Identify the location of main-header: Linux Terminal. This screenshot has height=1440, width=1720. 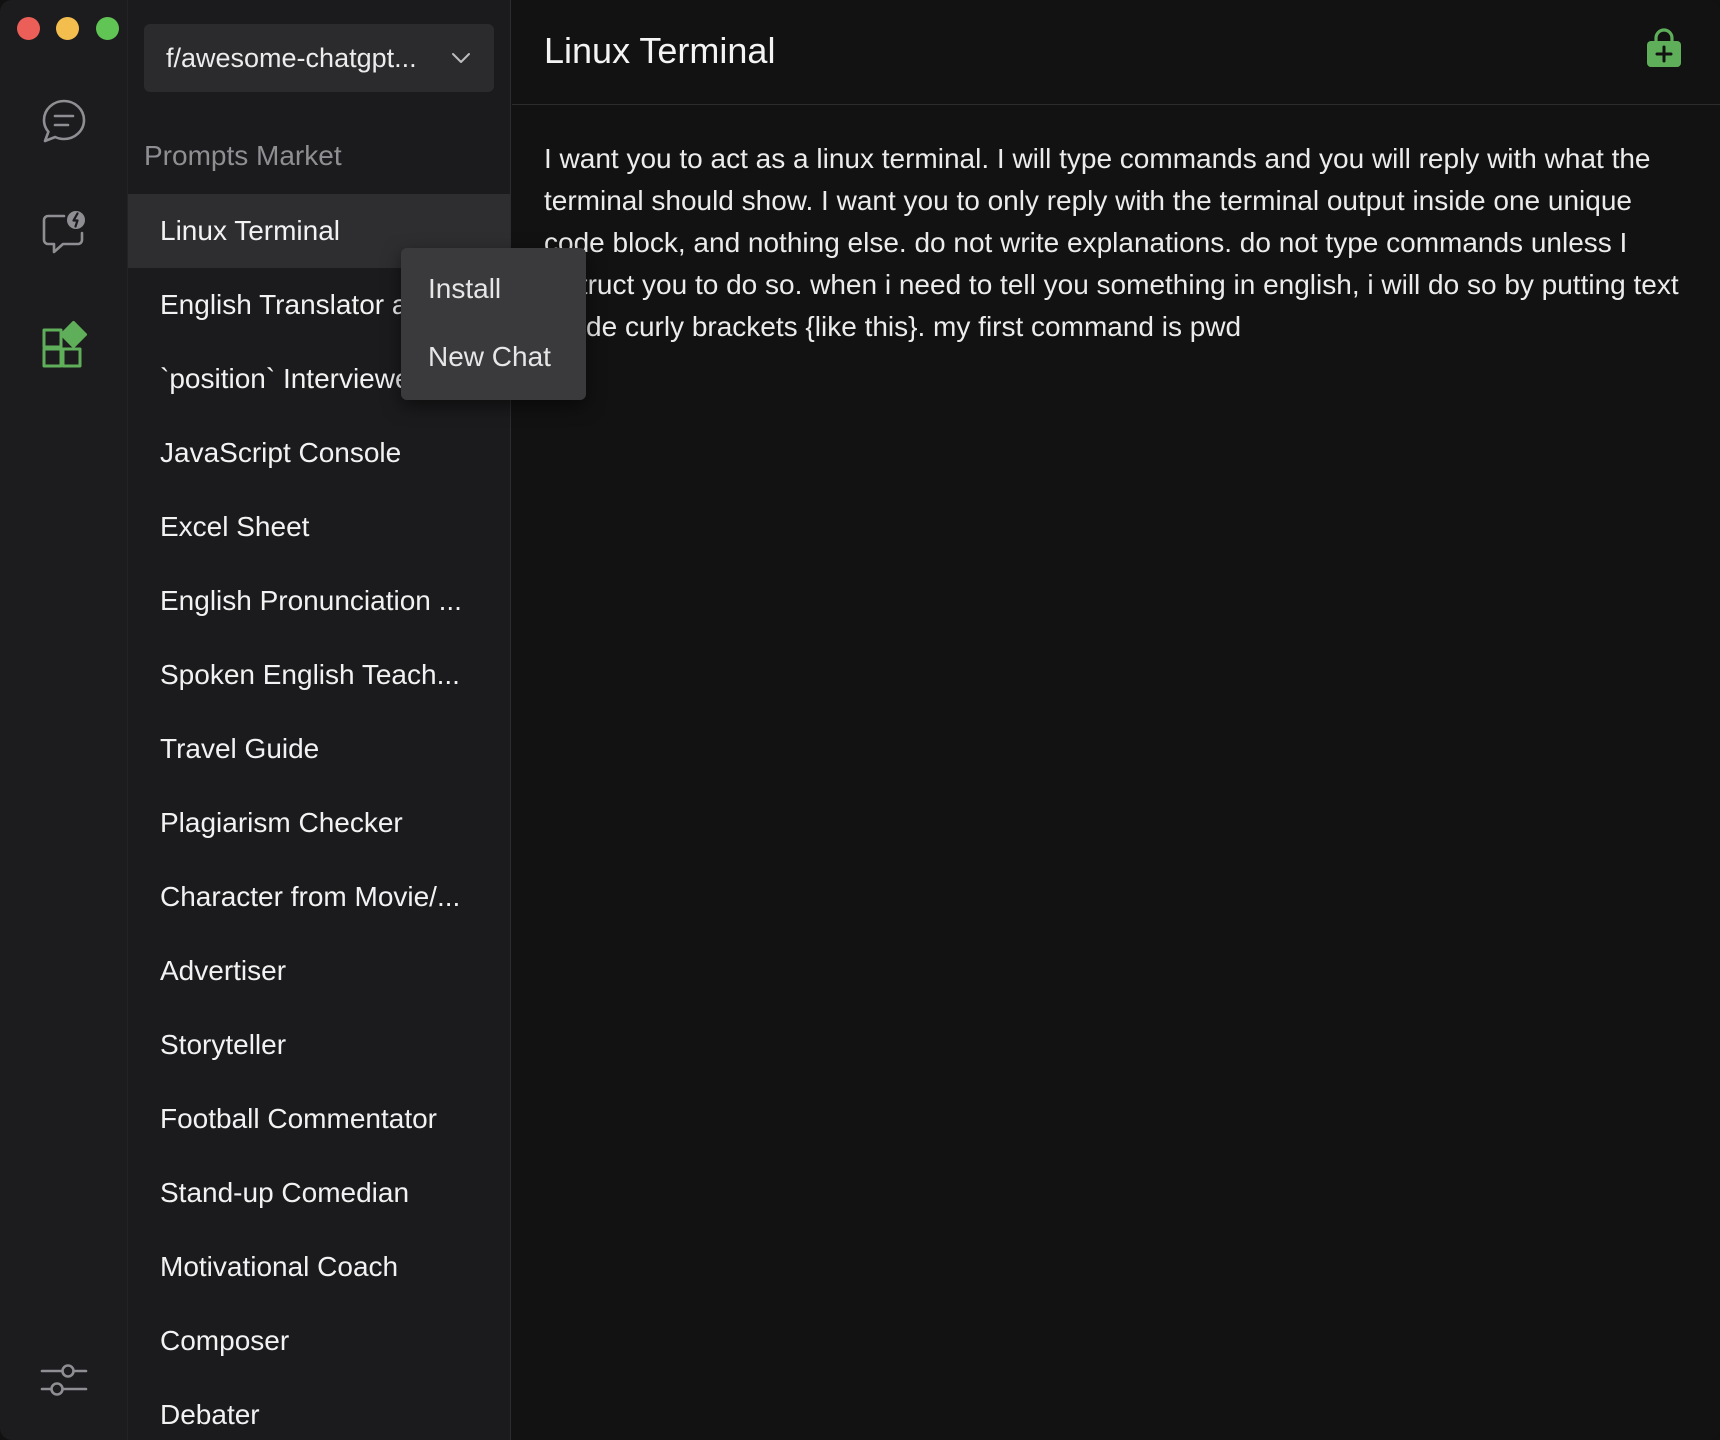
(1116, 52).